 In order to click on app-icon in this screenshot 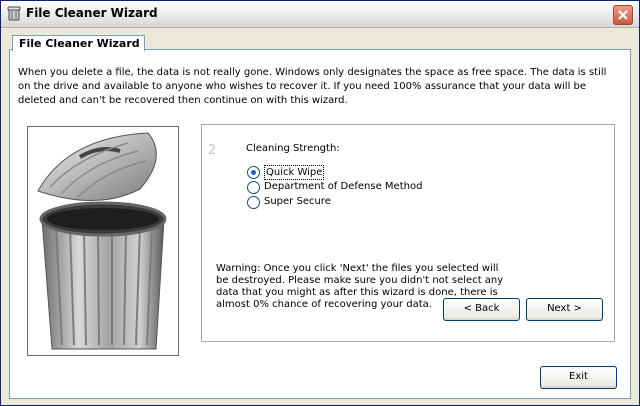, I will do `click(14, 13)`.